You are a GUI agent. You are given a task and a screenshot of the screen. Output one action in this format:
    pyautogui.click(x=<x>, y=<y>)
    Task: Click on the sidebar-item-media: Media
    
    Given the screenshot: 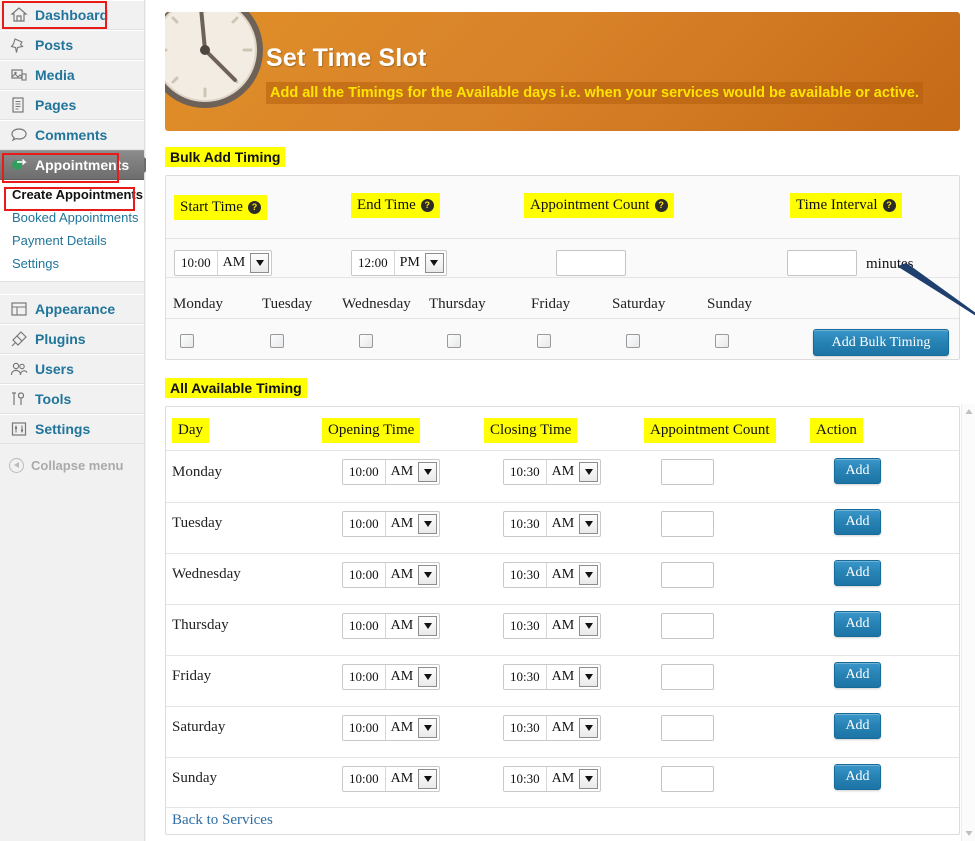 What is the action you would take?
    pyautogui.click(x=72, y=75)
    